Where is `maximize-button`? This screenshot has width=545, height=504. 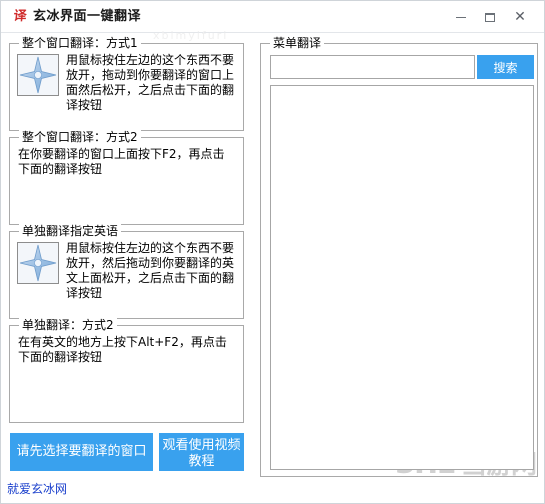
maximize-button is located at coordinates (490, 17).